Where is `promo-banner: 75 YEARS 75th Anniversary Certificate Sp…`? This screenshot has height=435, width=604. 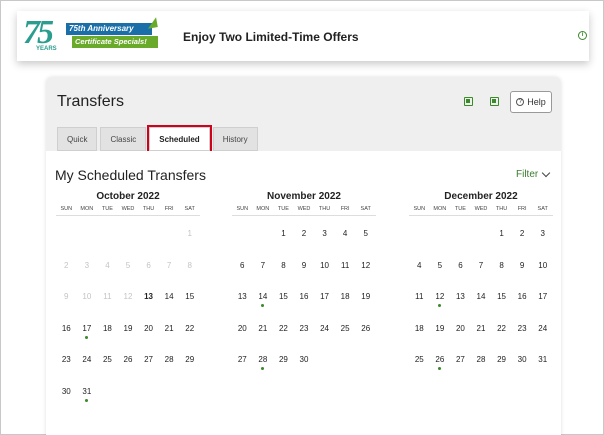 promo-banner: 75 YEARS 75th Anniversary Certificate Sp… is located at coordinates (303, 36).